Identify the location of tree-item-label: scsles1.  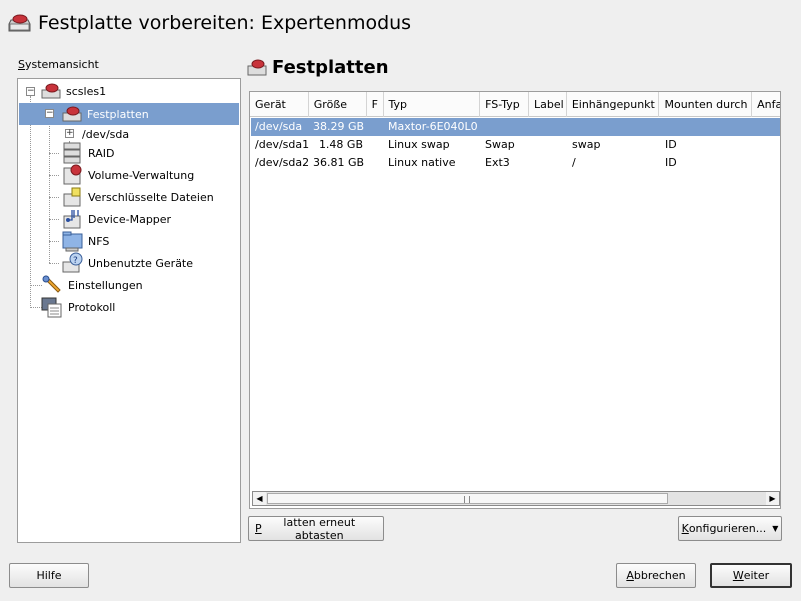
(86, 91).